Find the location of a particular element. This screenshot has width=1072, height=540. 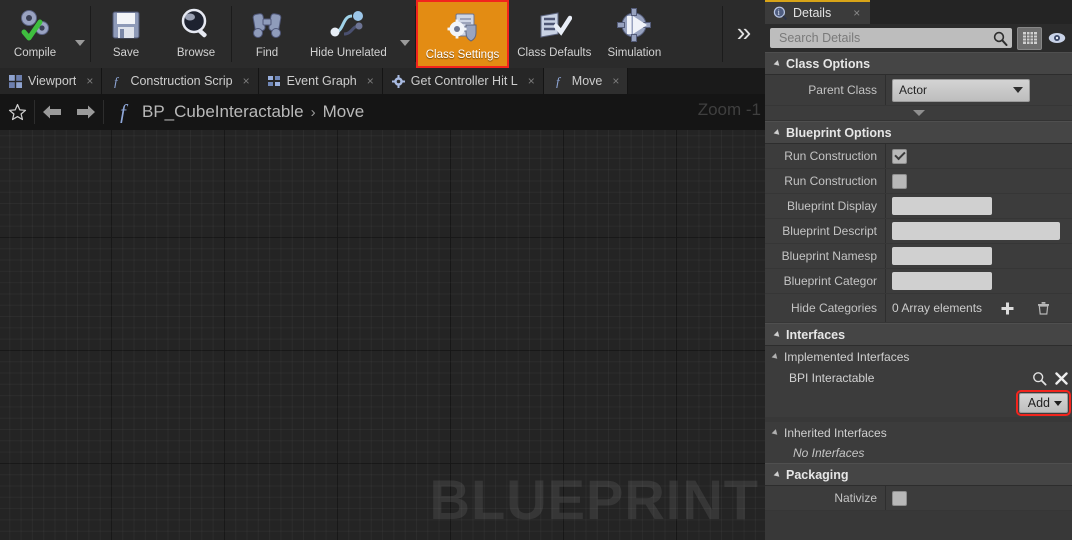

details-tab-close-icon: × is located at coordinates (856, 13).